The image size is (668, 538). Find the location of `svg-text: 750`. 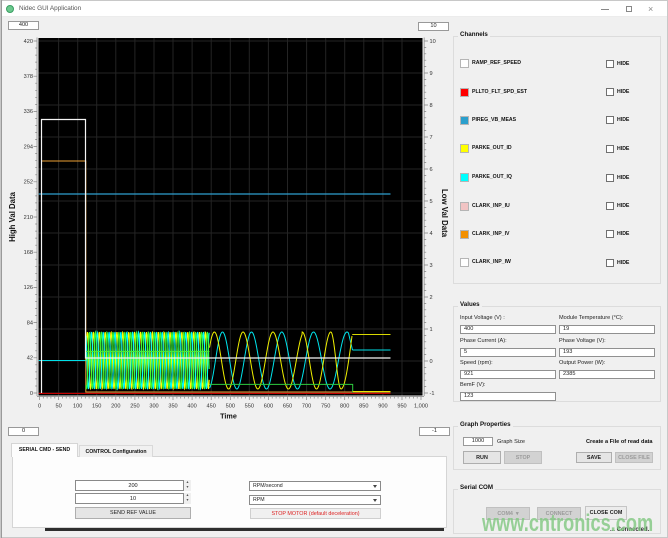

svg-text: 750 is located at coordinates (325, 407).